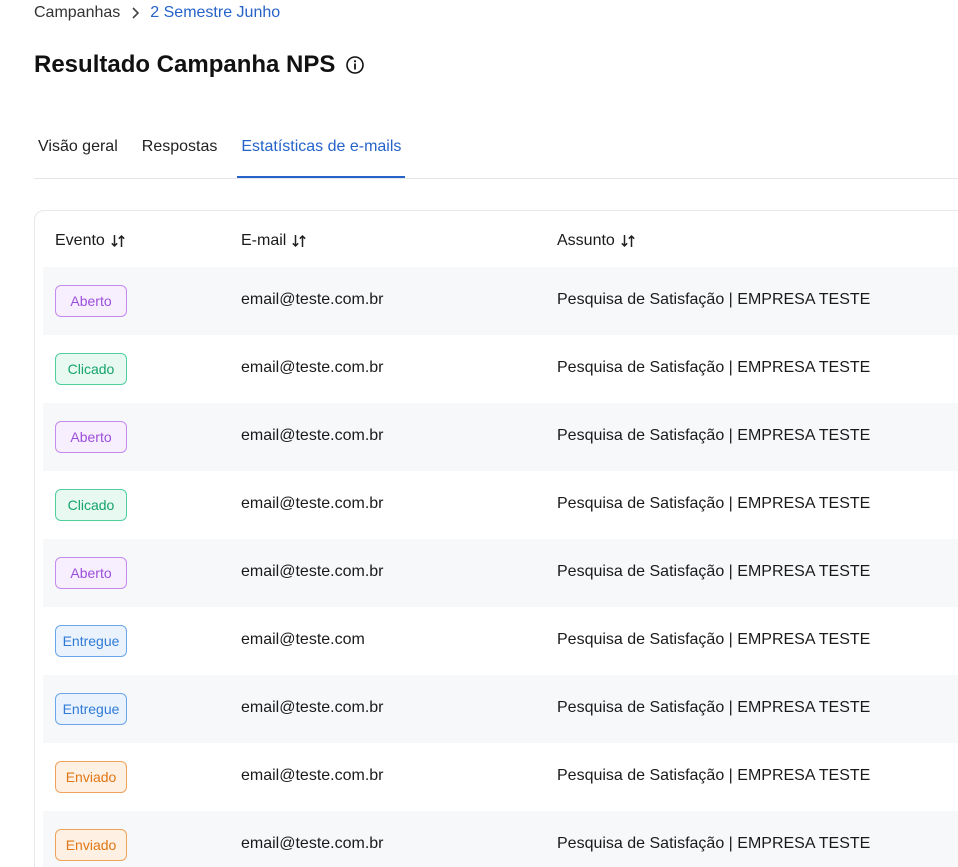 This screenshot has height=867, width=958. Describe the element at coordinates (586, 240) in the screenshot. I see `column-header-label: Assunto` at that location.